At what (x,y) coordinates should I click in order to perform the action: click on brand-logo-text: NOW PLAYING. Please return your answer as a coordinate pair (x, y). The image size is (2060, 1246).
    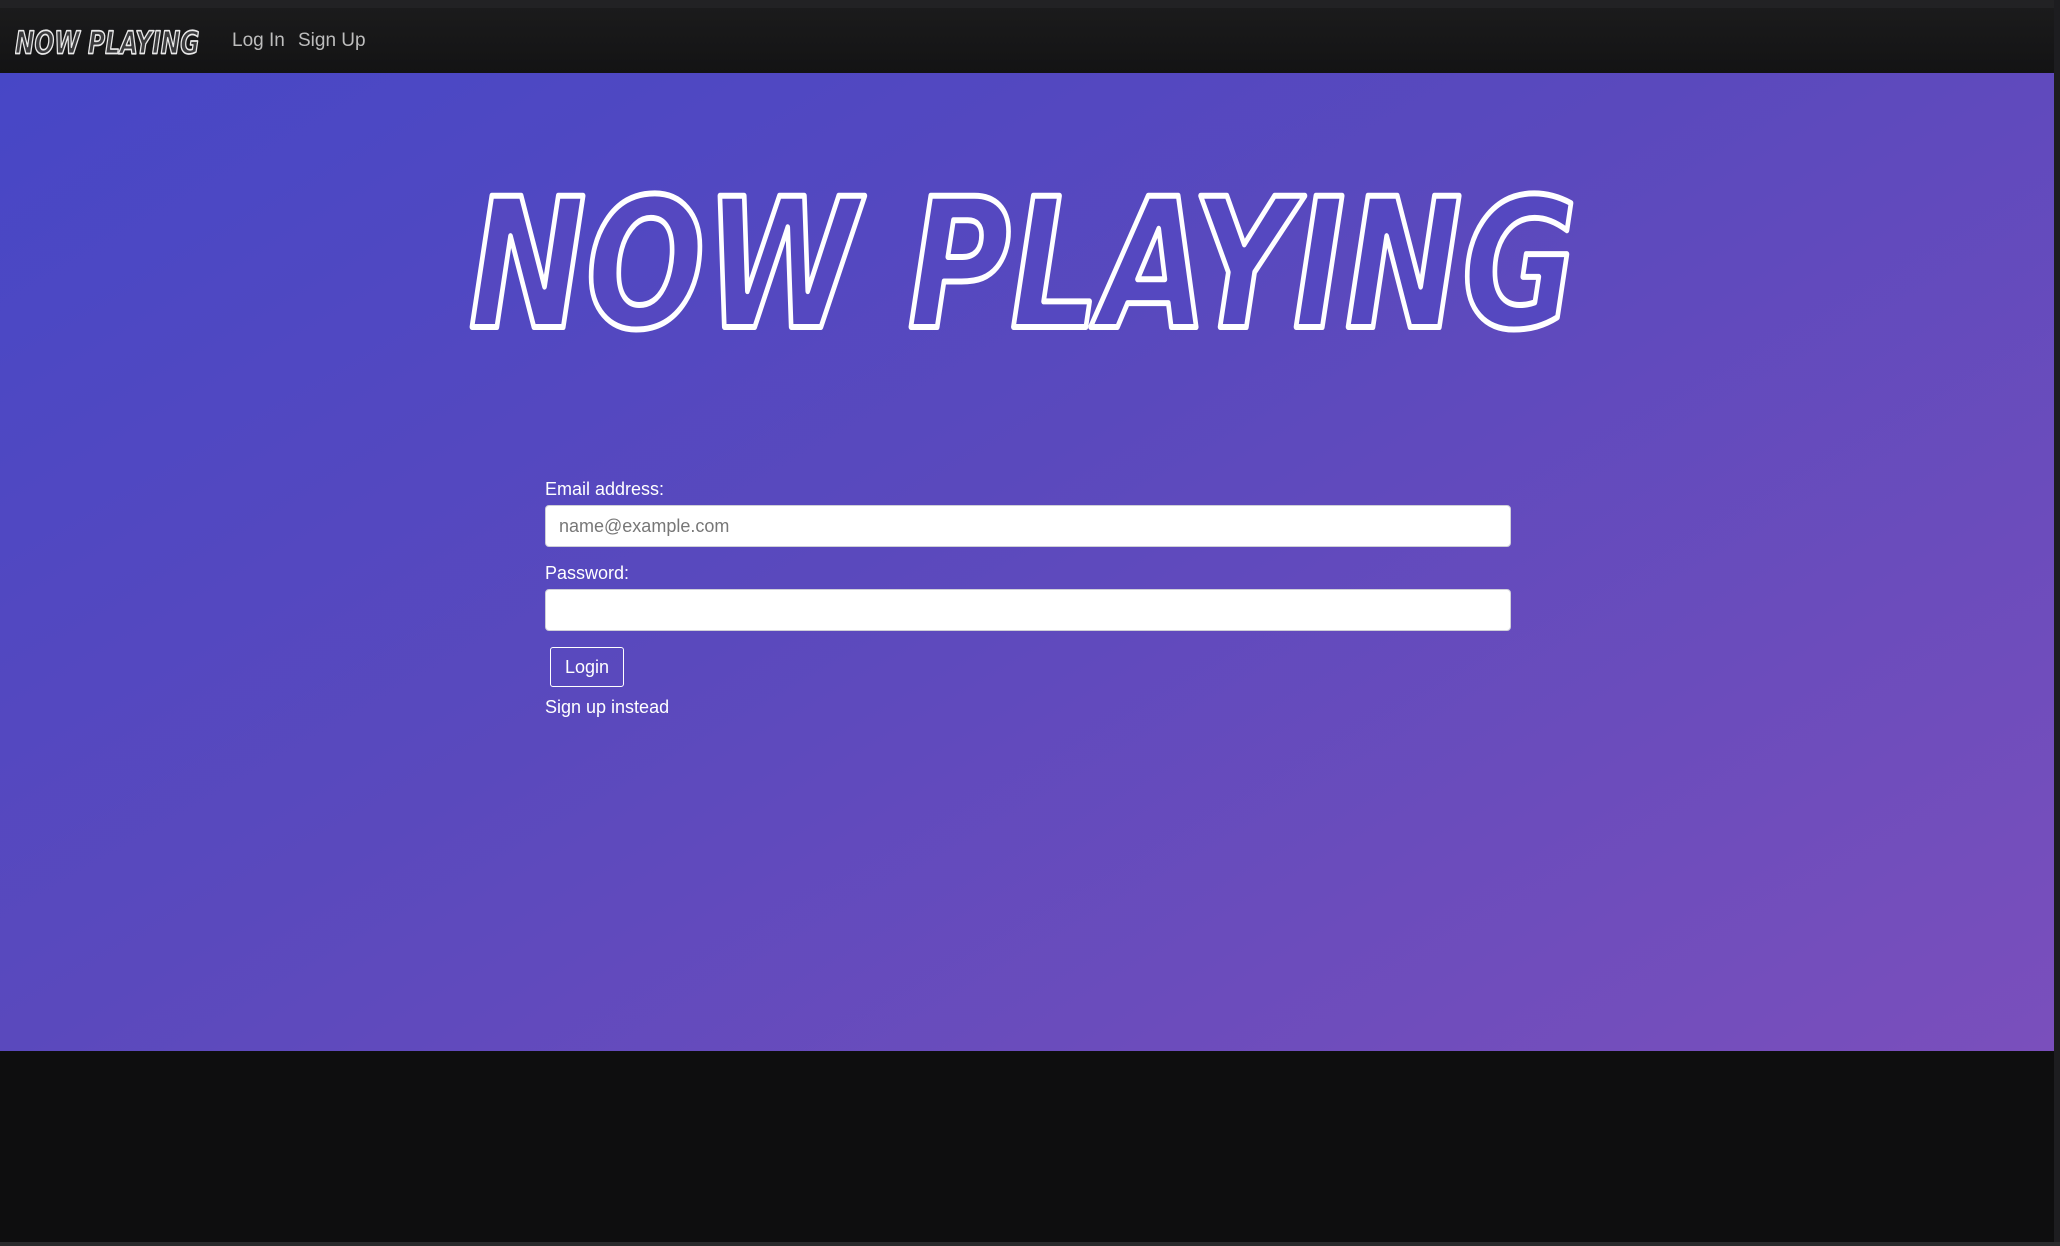
    Looking at the image, I should click on (107, 44).